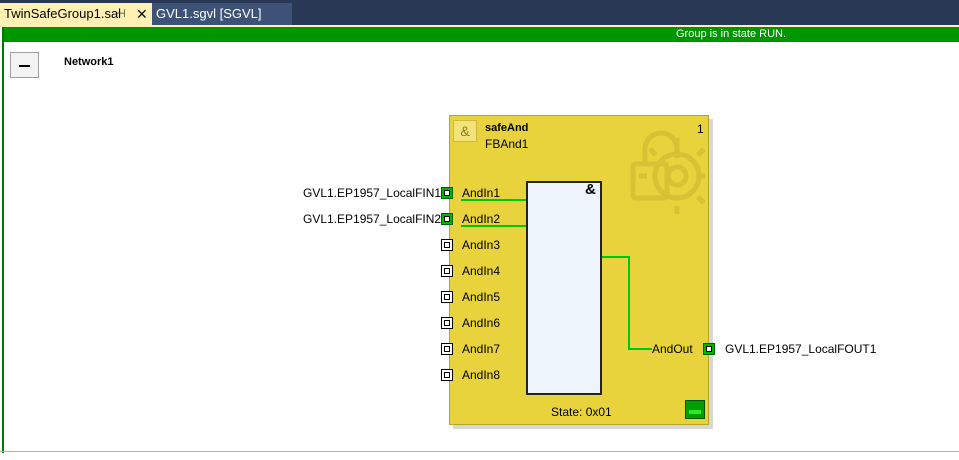  I want to click on tab-twinsafegroup: TwinSafeGroup1.sal ⊣ ✕, so click(76, 14).